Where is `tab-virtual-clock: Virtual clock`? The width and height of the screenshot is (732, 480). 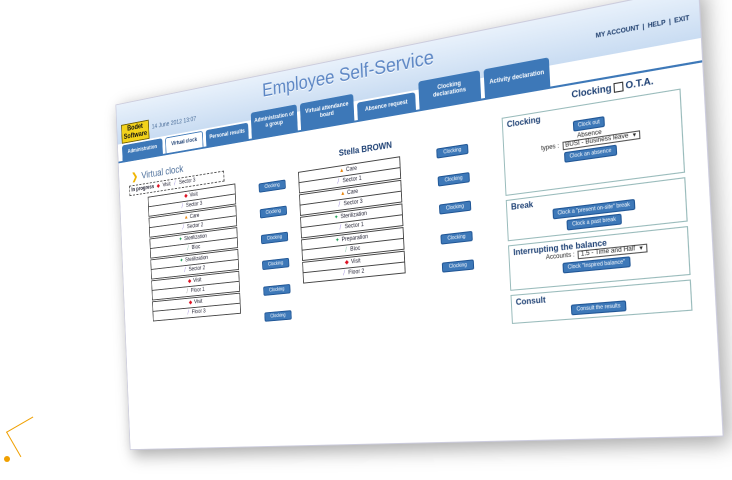
tab-virtual-clock: Virtual clock is located at coordinates (184, 142).